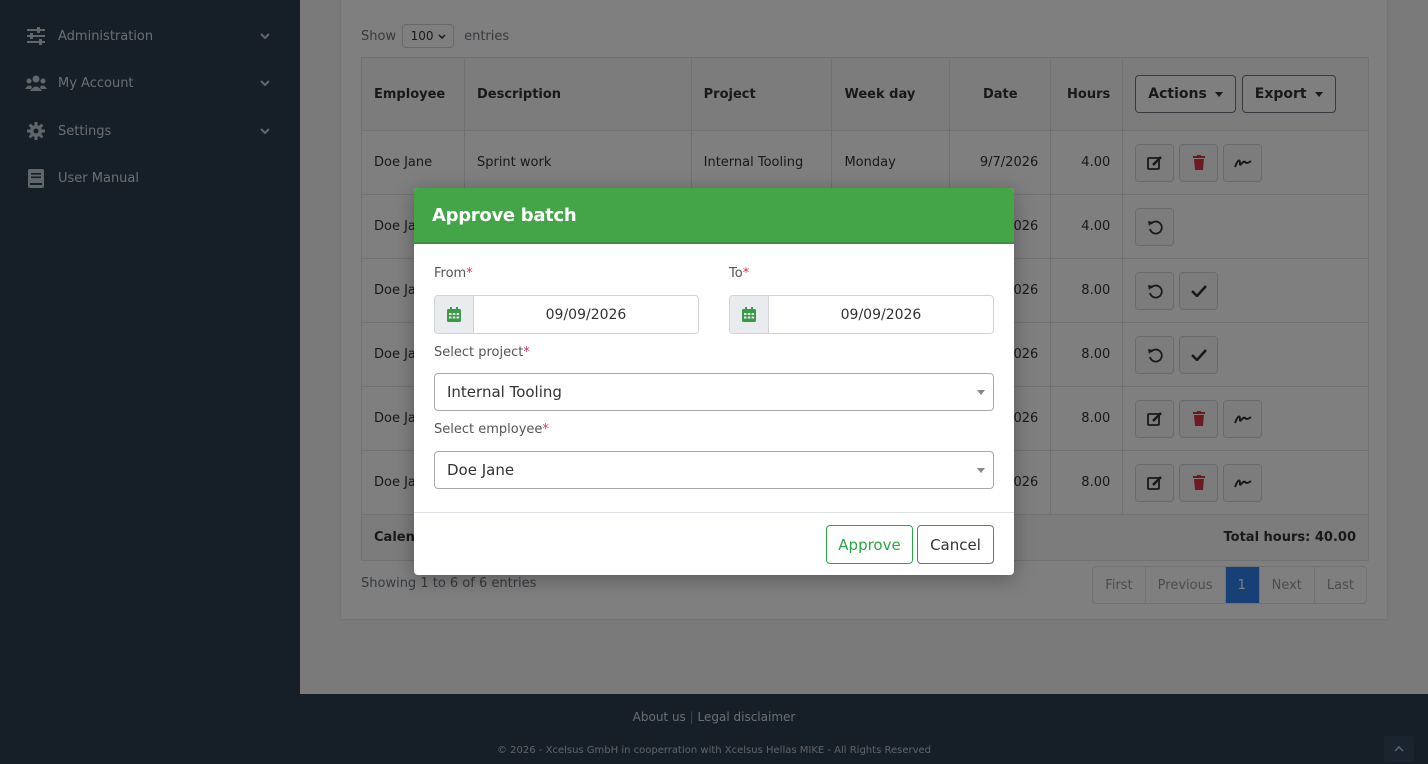 Image resolution: width=1428 pixels, height=764 pixels. I want to click on to-label-text: To, so click(736, 273).